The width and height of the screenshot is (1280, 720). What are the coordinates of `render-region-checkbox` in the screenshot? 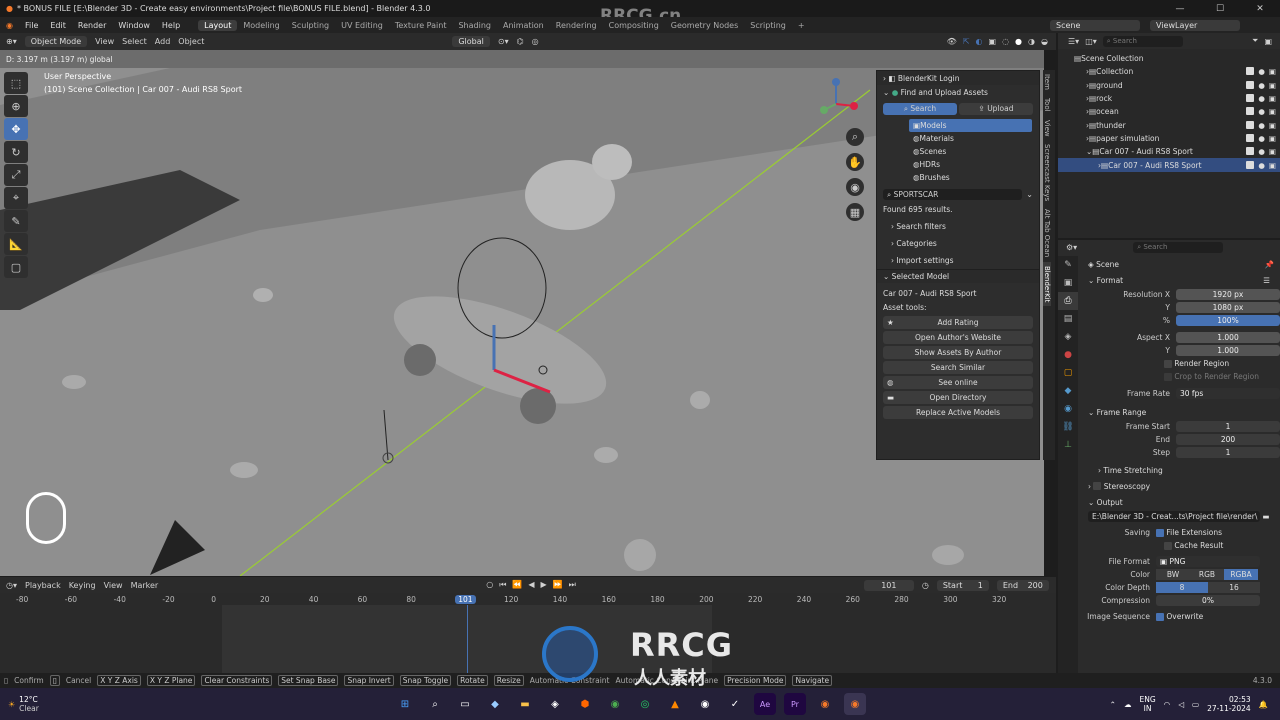 It's located at (1168, 363).